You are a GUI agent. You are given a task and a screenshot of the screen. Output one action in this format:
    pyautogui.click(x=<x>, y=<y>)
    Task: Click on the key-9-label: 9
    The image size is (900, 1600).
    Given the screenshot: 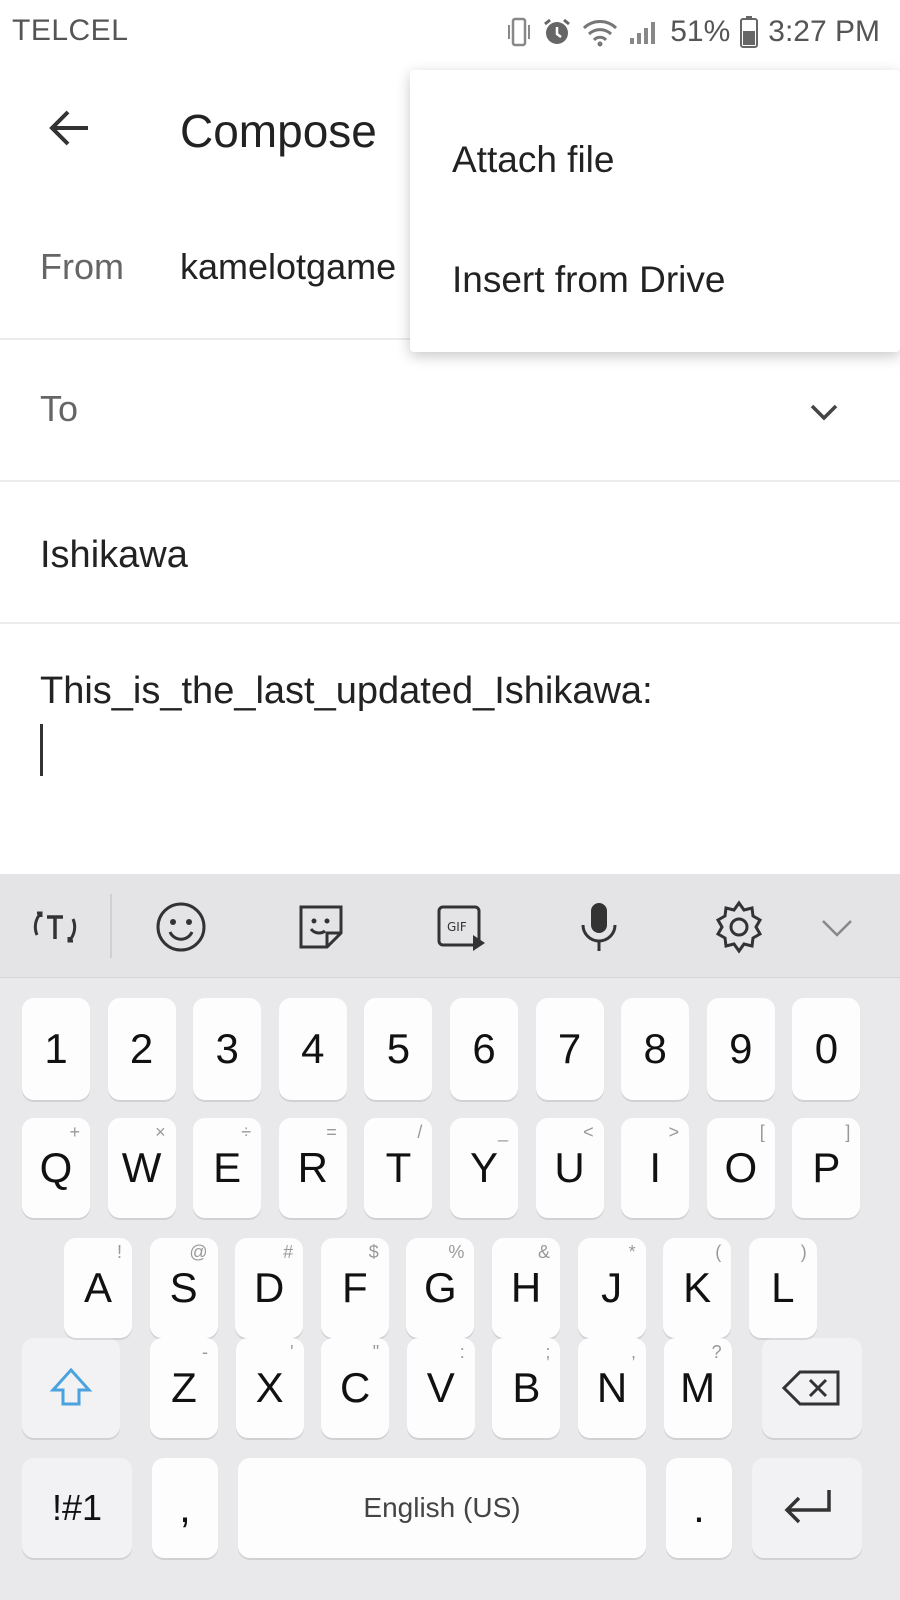 What is the action you would take?
    pyautogui.click(x=741, y=1048)
    